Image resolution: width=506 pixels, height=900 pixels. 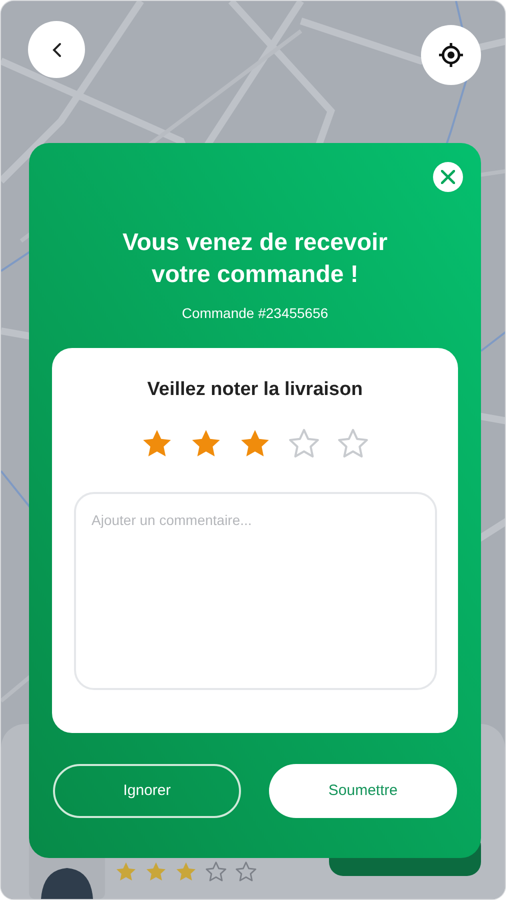 I want to click on close-button, so click(x=448, y=177).